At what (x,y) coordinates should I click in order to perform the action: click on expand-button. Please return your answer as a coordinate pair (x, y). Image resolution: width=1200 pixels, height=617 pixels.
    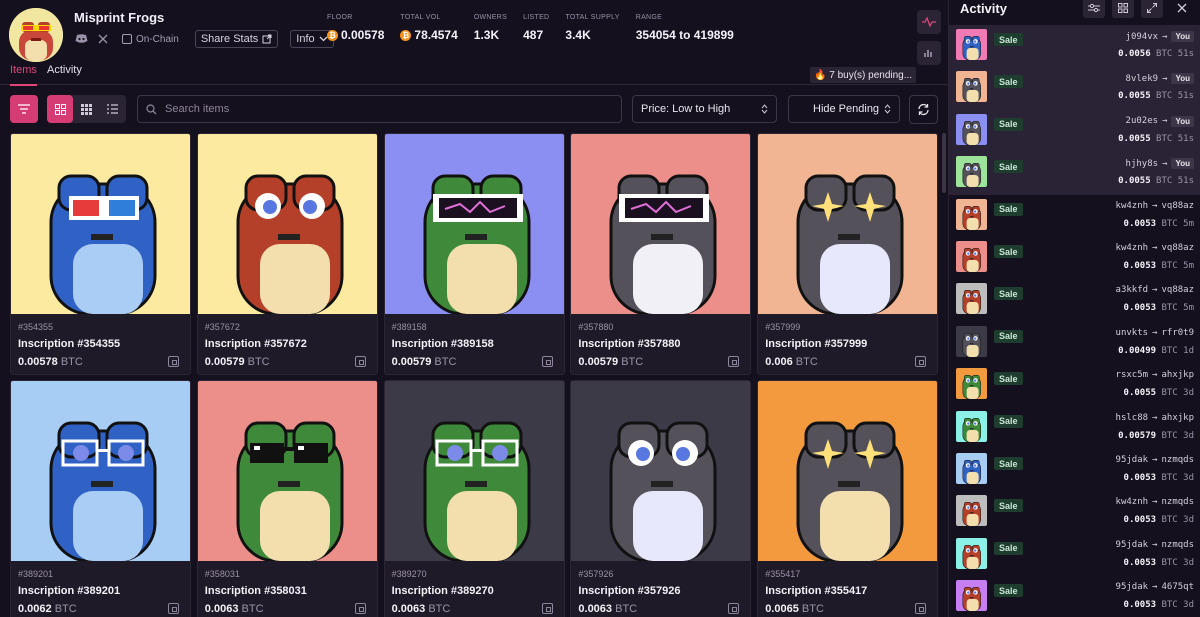
    Looking at the image, I should click on (1152, 9).